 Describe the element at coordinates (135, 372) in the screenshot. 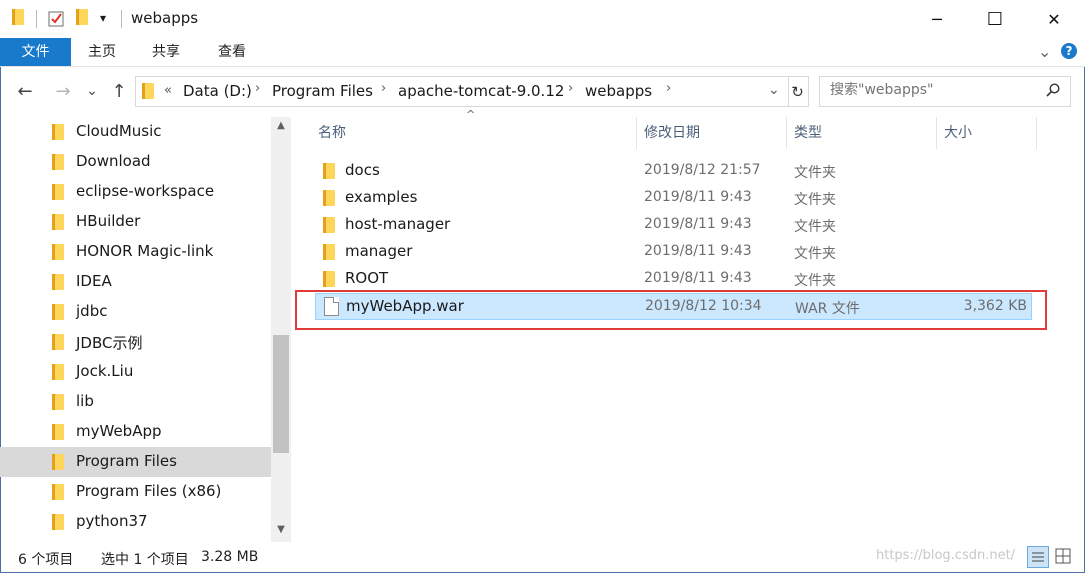

I see `sidebar-item: Jock.Liu` at that location.